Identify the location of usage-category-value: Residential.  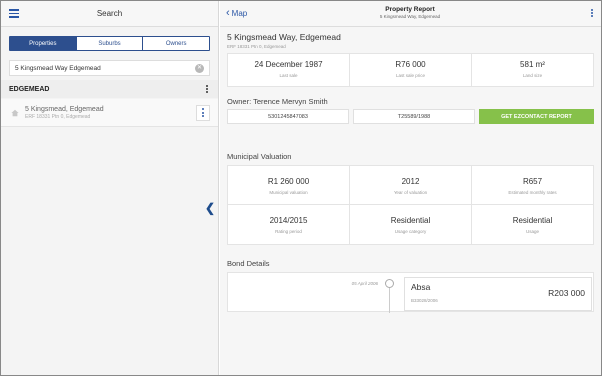
(410, 220).